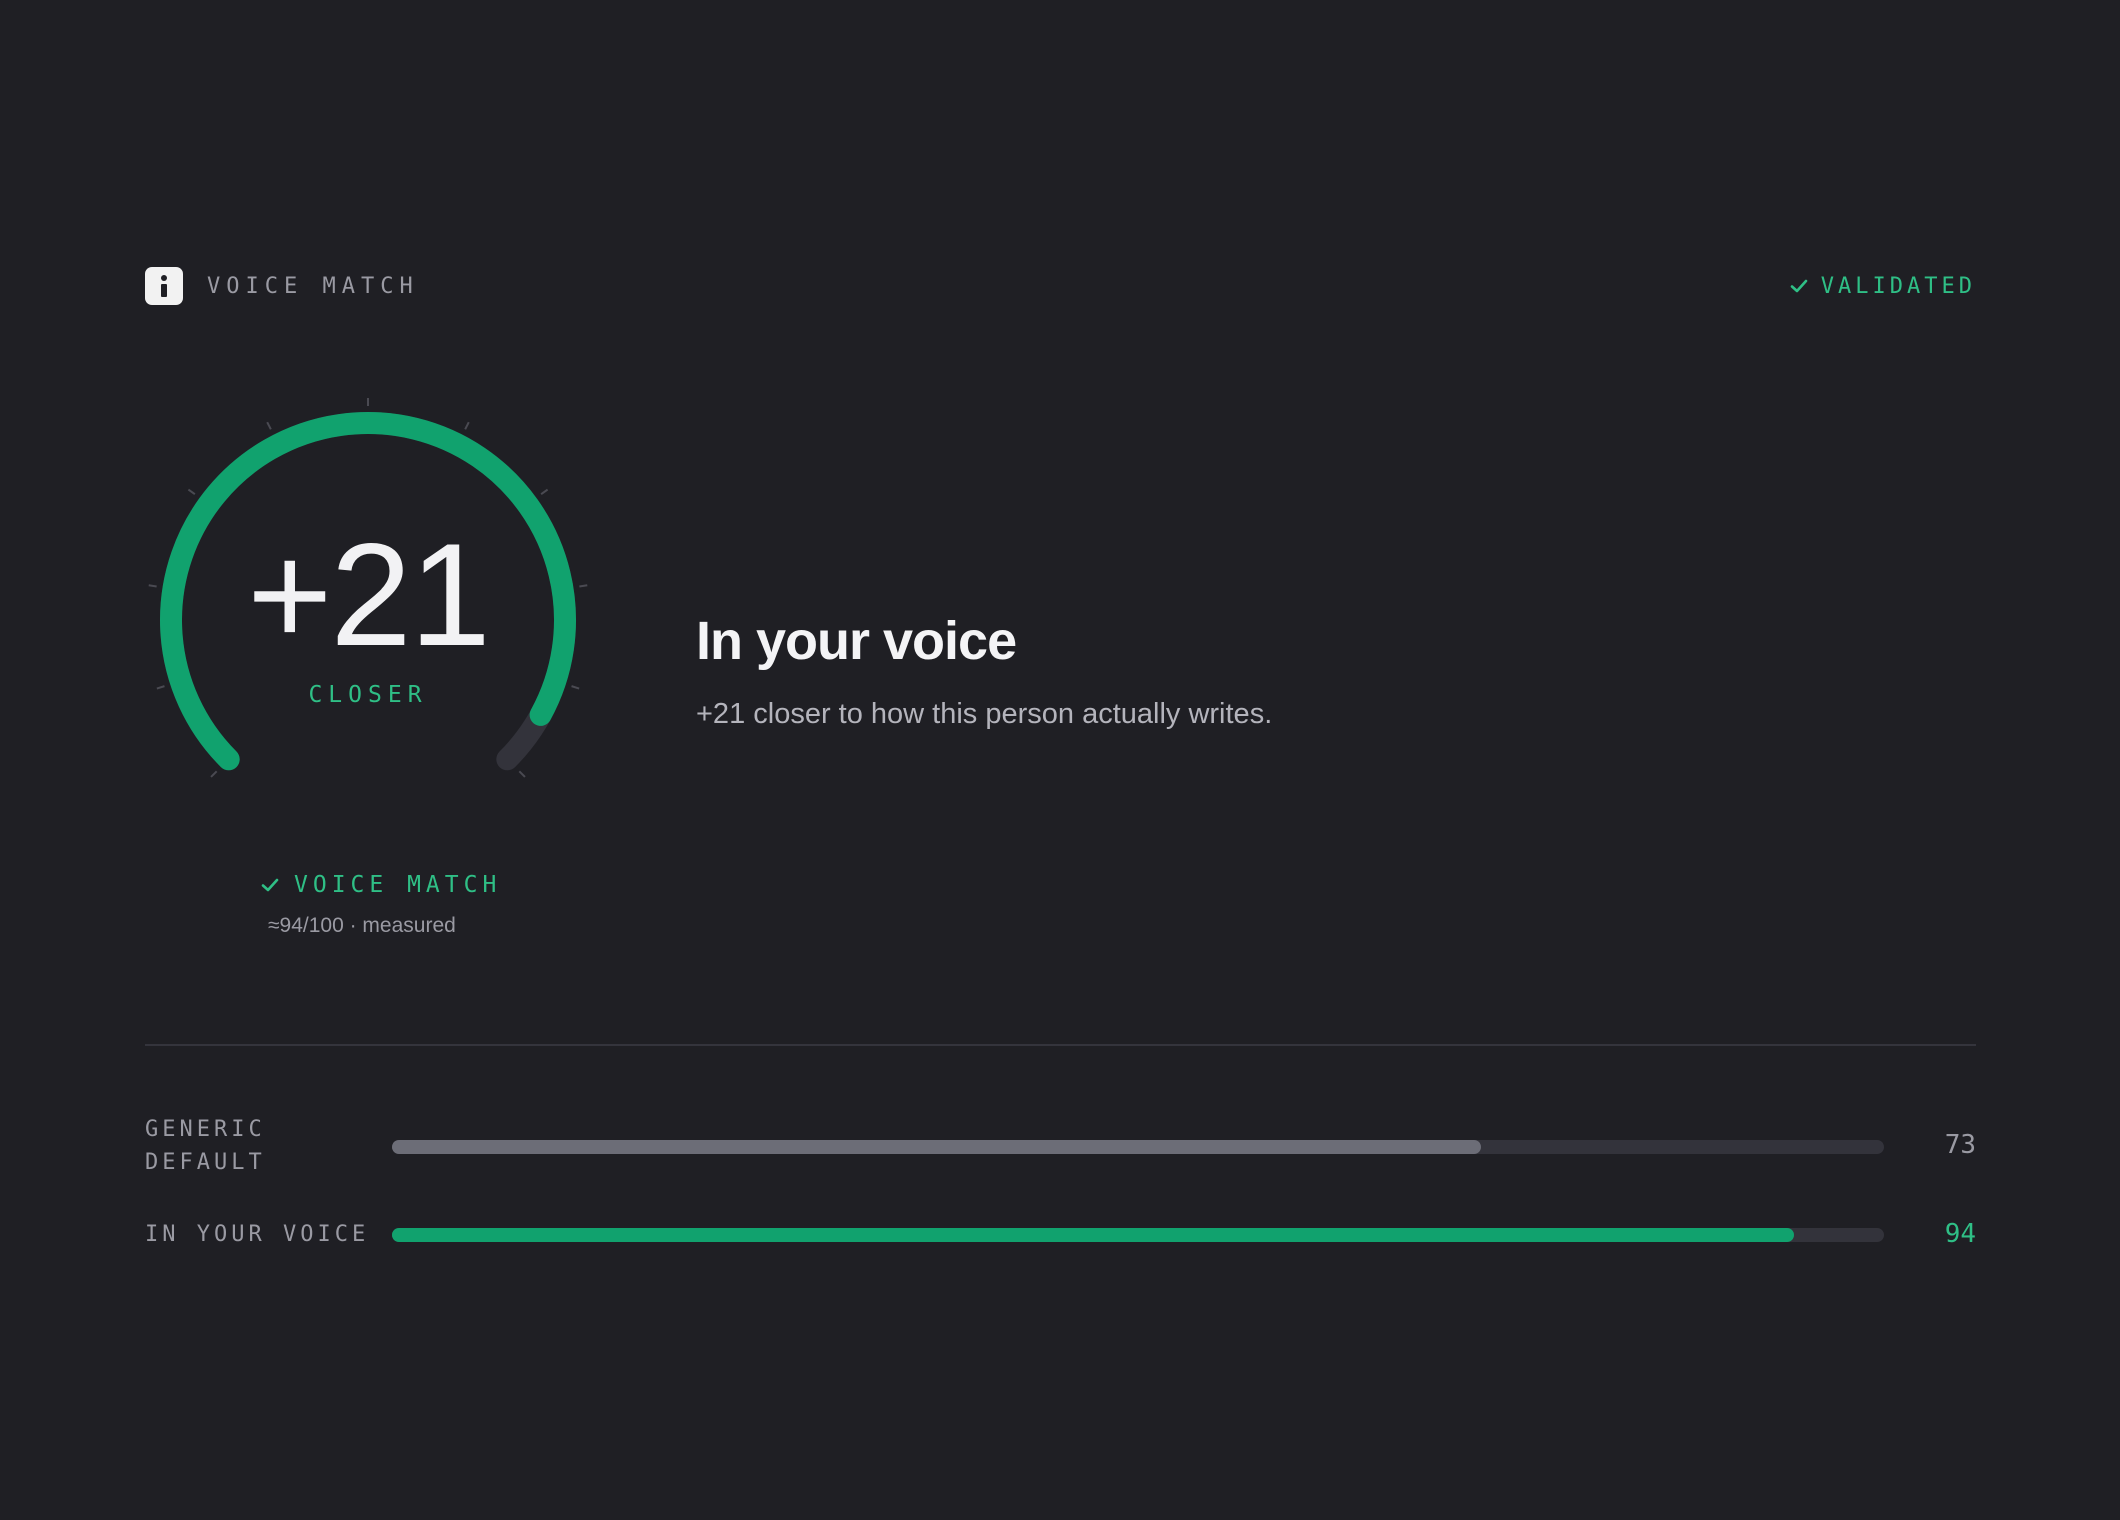 This screenshot has height=1520, width=2120. I want to click on gauge, so click(368, 588).